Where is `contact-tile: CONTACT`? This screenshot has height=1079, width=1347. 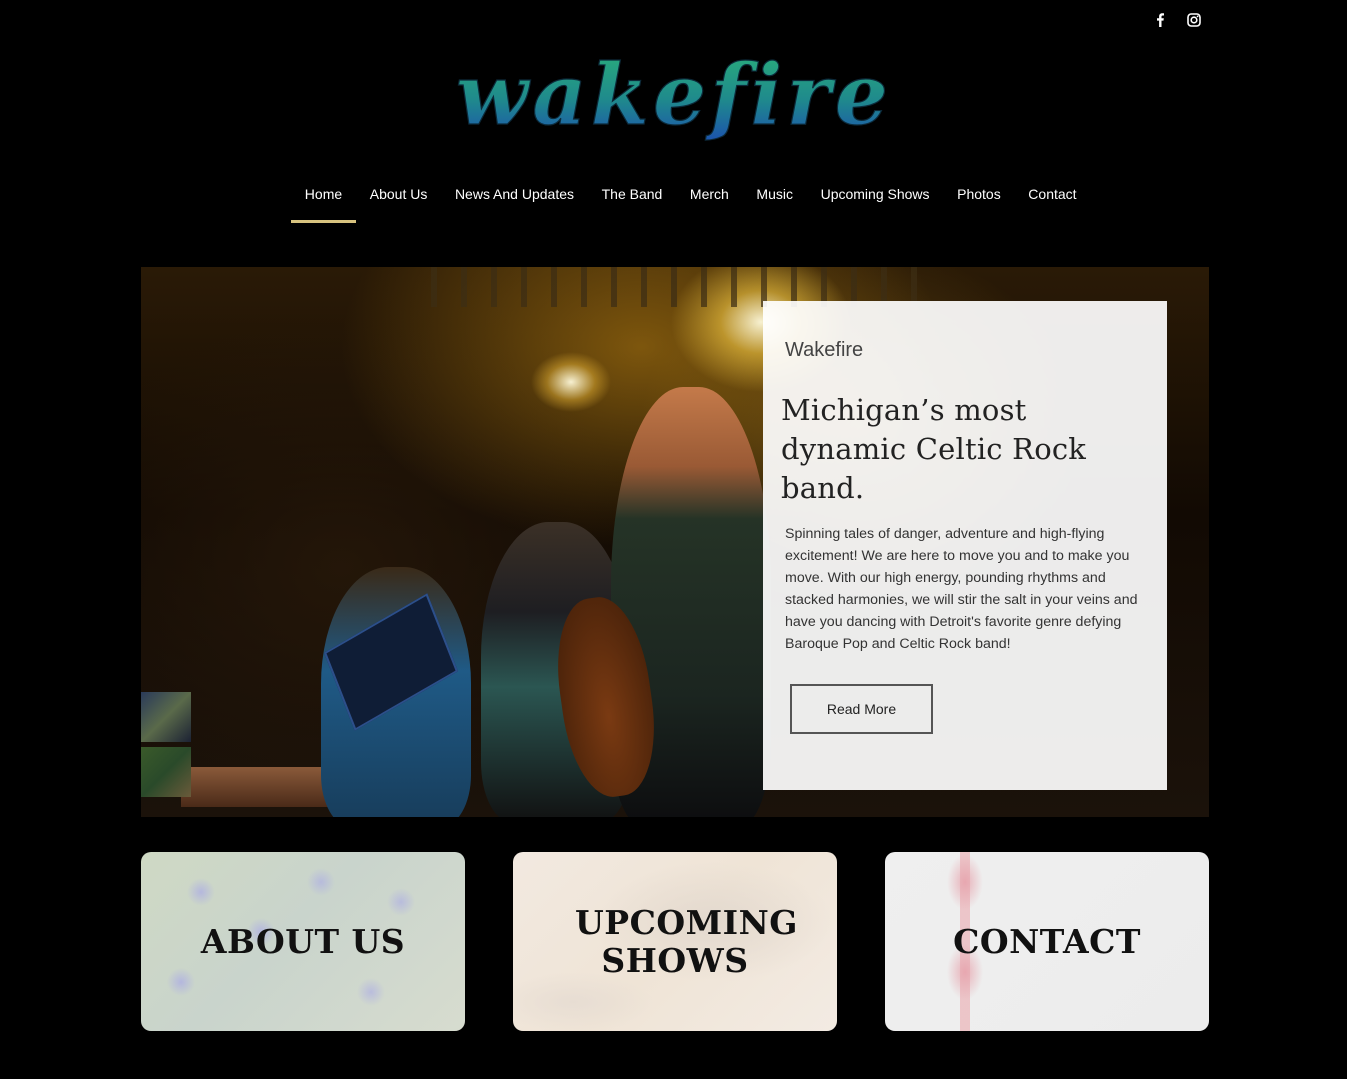
contact-tile: CONTACT is located at coordinates (1047, 941).